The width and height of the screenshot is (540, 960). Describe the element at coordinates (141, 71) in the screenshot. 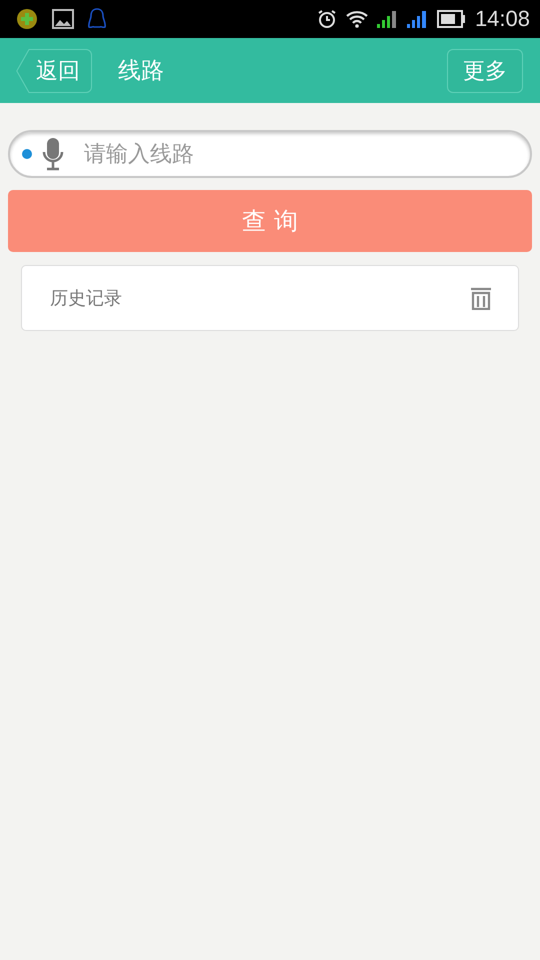

I see `page-title: 线路` at that location.